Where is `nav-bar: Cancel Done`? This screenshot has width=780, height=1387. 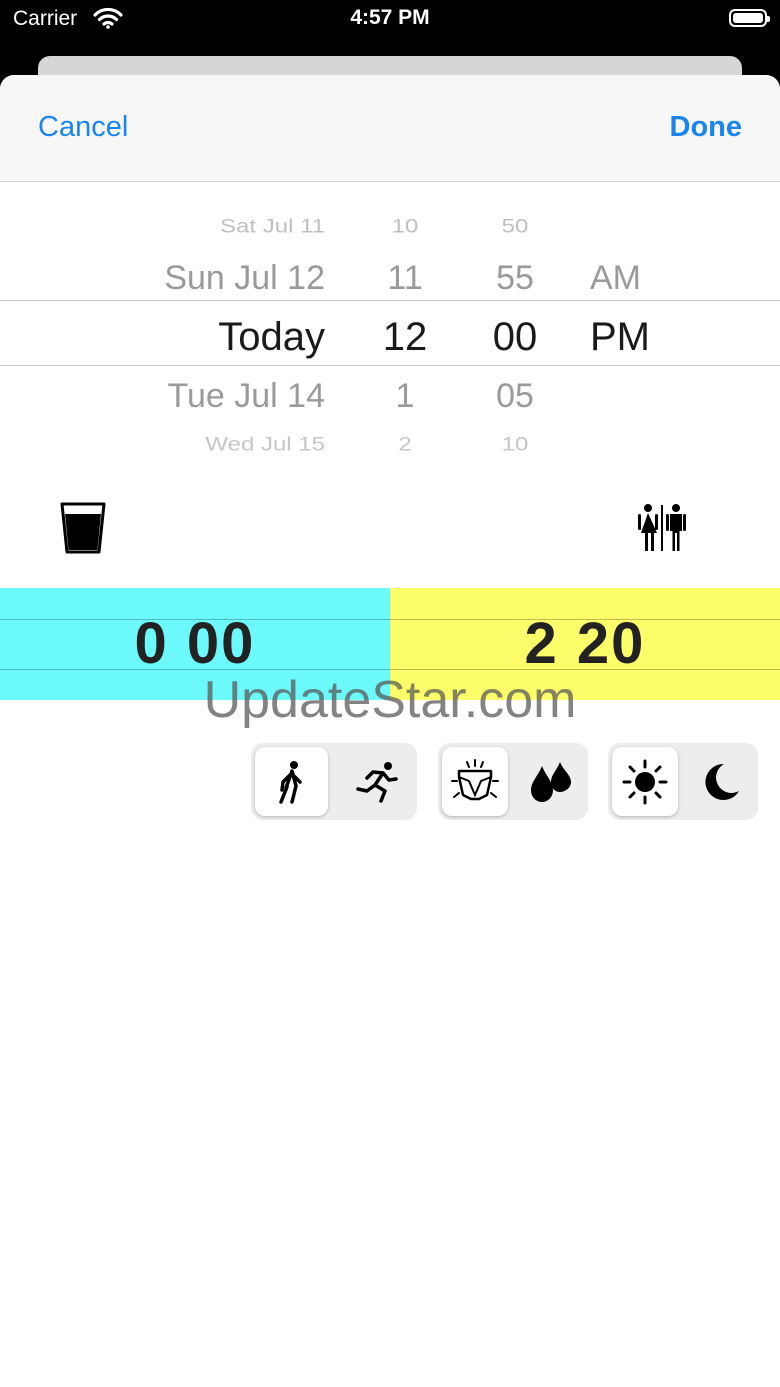 nav-bar: Cancel Done is located at coordinates (390, 128).